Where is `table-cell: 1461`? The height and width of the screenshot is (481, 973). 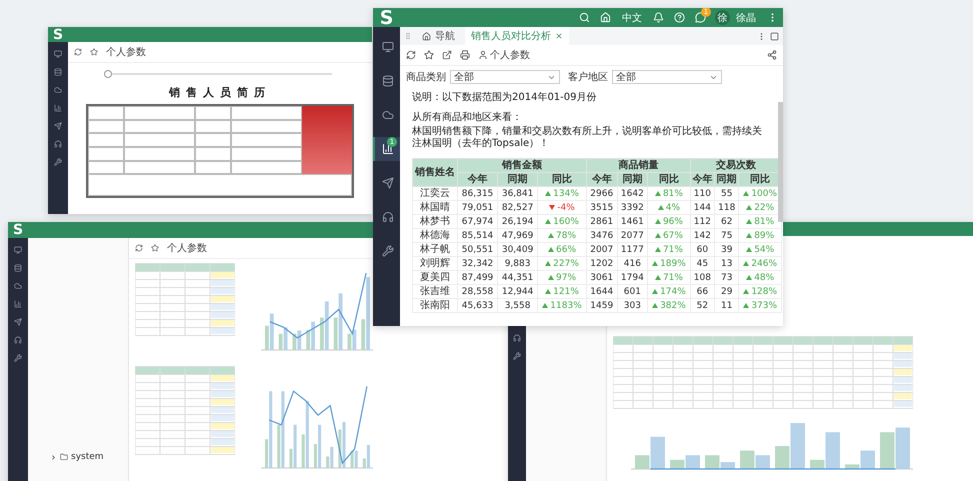
table-cell: 1461 is located at coordinates (632, 221).